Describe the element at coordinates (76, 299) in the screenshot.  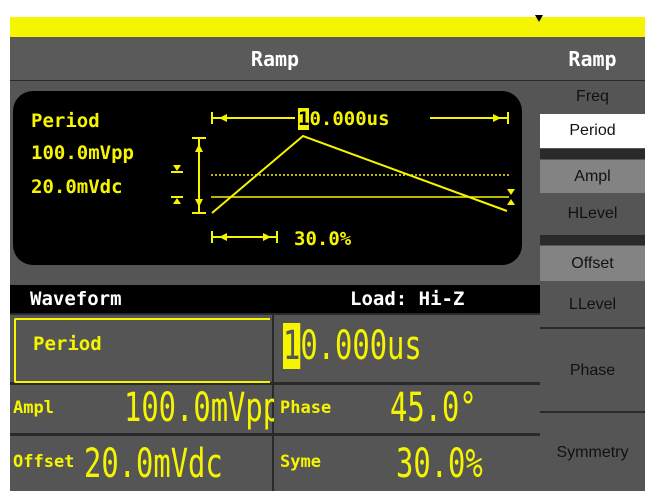
I see `status-mode: Waveform` at that location.